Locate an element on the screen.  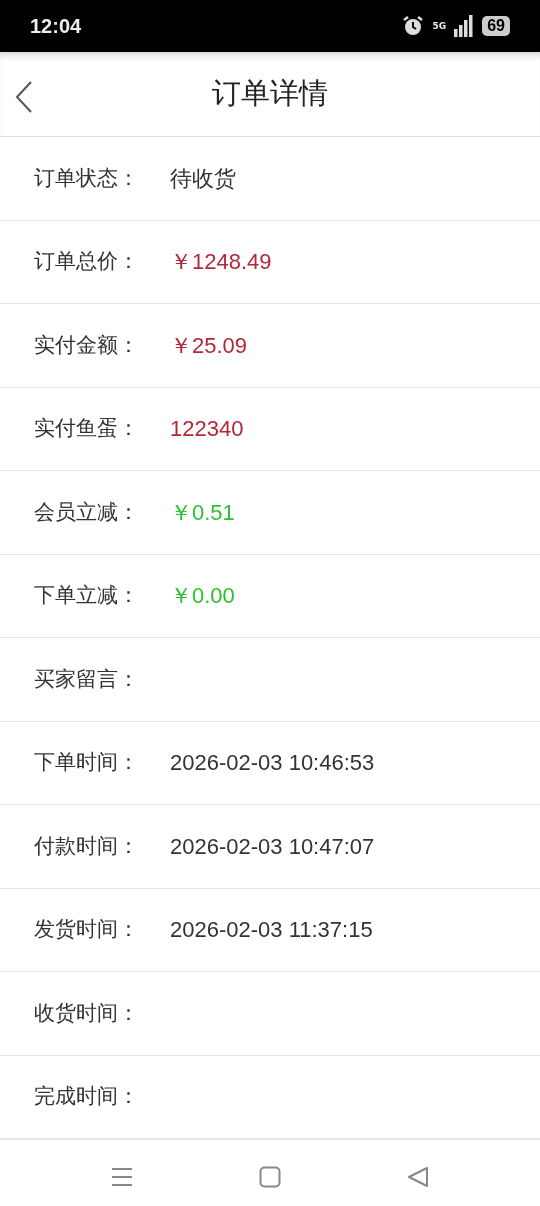
field-value: 2026-02-03 10:47:07 is located at coordinates (272, 846).